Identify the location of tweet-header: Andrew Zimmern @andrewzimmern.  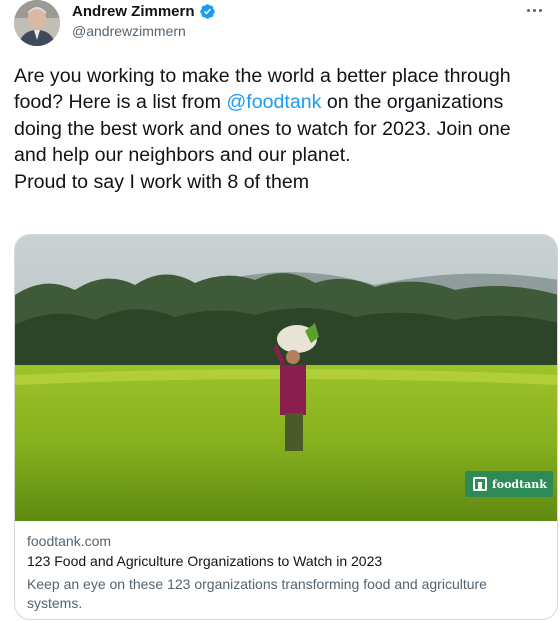
(280, 25).